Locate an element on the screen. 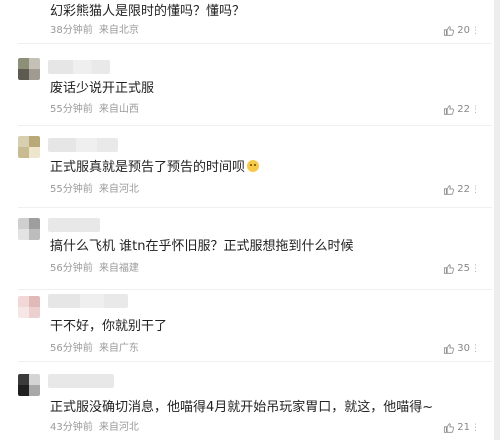 This screenshot has width=500, height=440. comment-meta: 56分钟前 来自福建 is located at coordinates (94, 269).